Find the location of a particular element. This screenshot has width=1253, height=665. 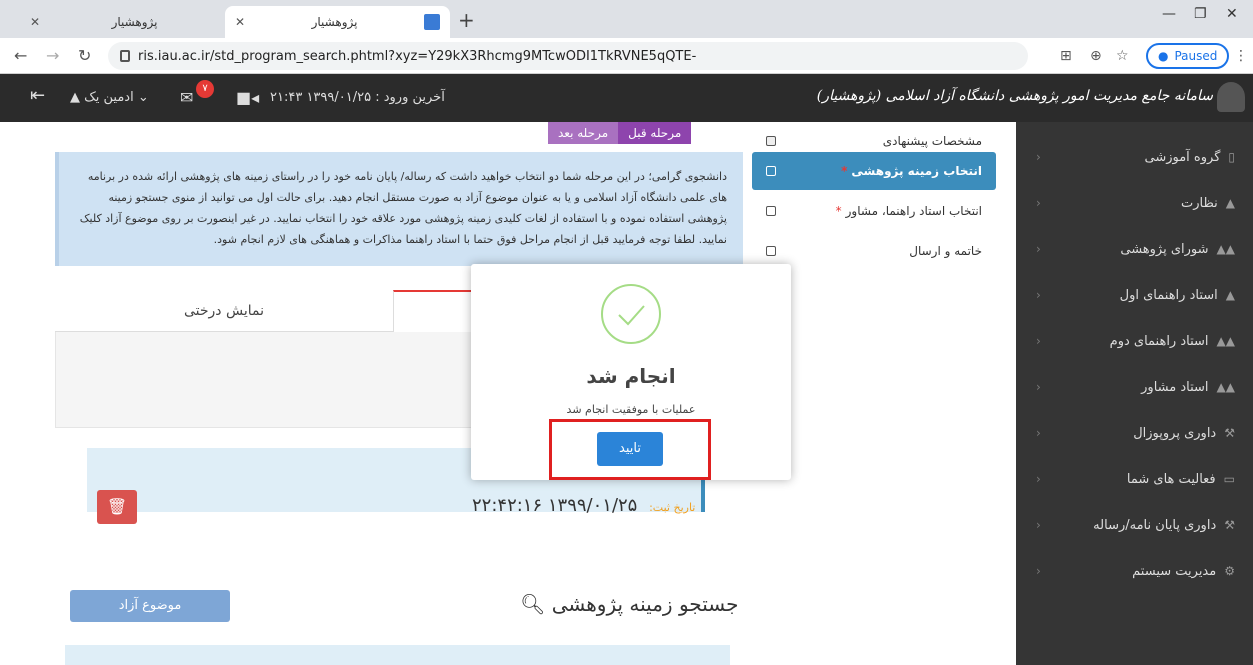

sidebar-item-first-advisor: ▲ استاد راهنمای اول ‹ is located at coordinates (1134, 295).